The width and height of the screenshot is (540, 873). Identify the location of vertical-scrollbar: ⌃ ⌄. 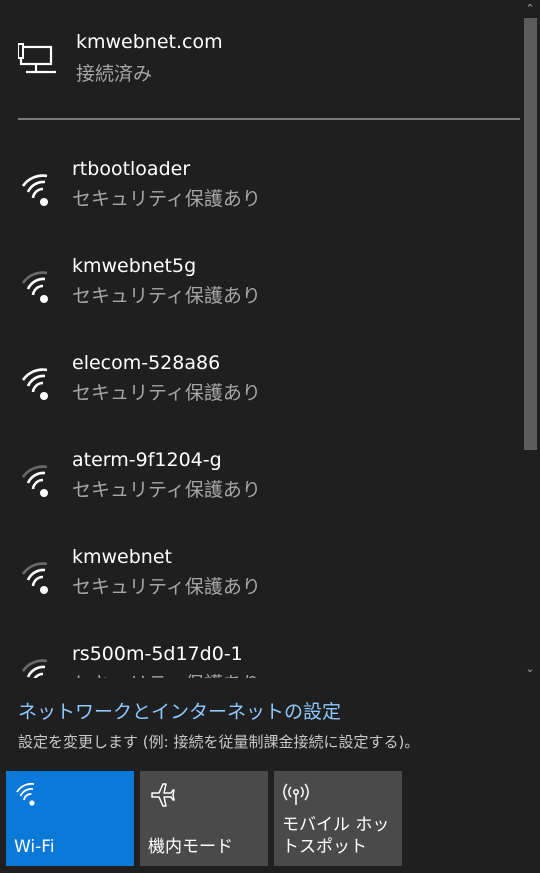
(530, 339).